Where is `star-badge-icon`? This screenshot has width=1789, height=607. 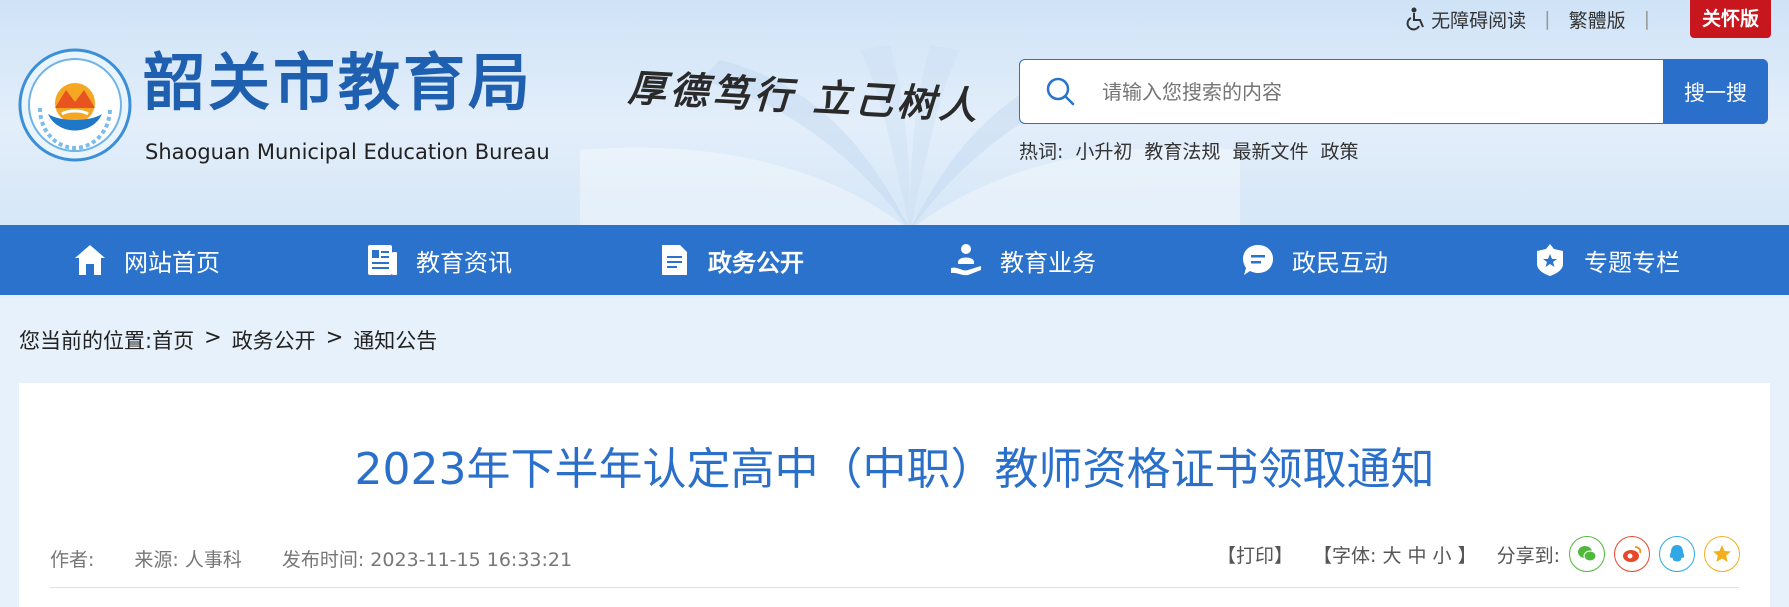
star-badge-icon is located at coordinates (1550, 260).